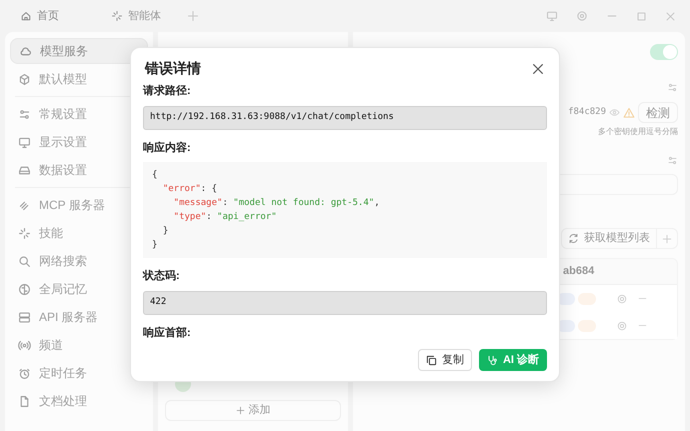 The image size is (690, 431). What do you see at coordinates (614, 112) in the screenshot?
I see `eye-icon` at bounding box center [614, 112].